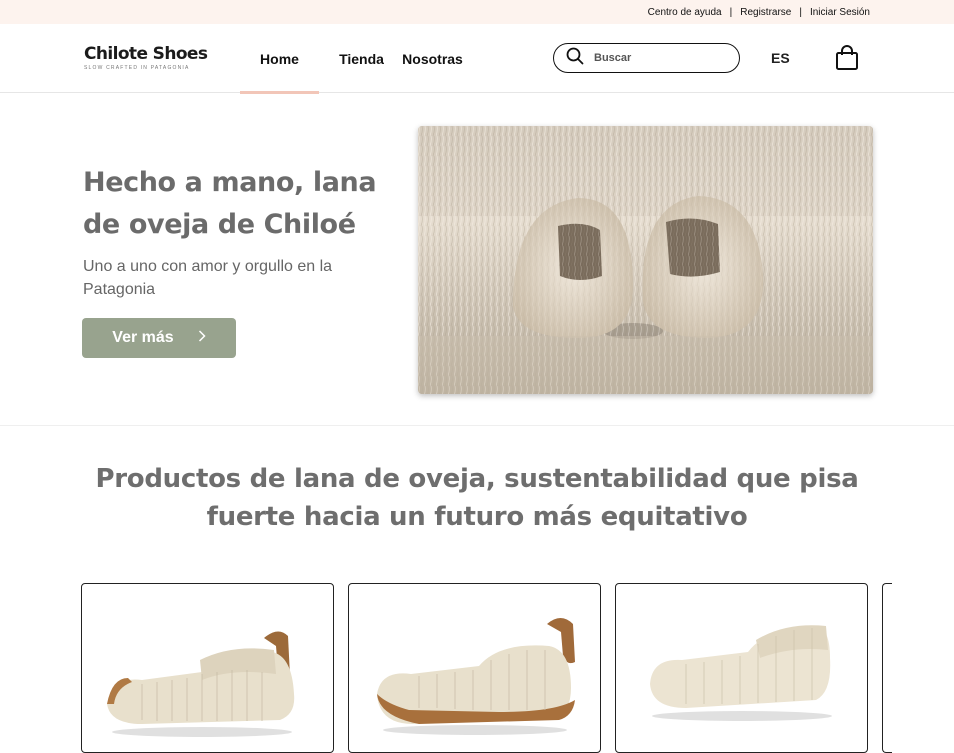 Image resolution: width=954 pixels, height=753 pixels. I want to click on product-card-partial, so click(887, 668).